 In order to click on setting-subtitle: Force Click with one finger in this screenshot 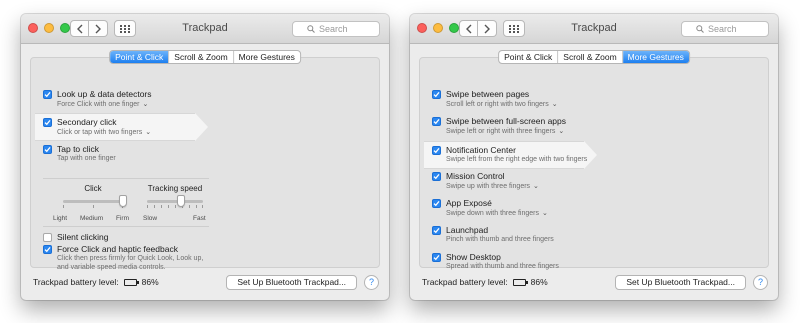, I will do `click(98, 104)`.